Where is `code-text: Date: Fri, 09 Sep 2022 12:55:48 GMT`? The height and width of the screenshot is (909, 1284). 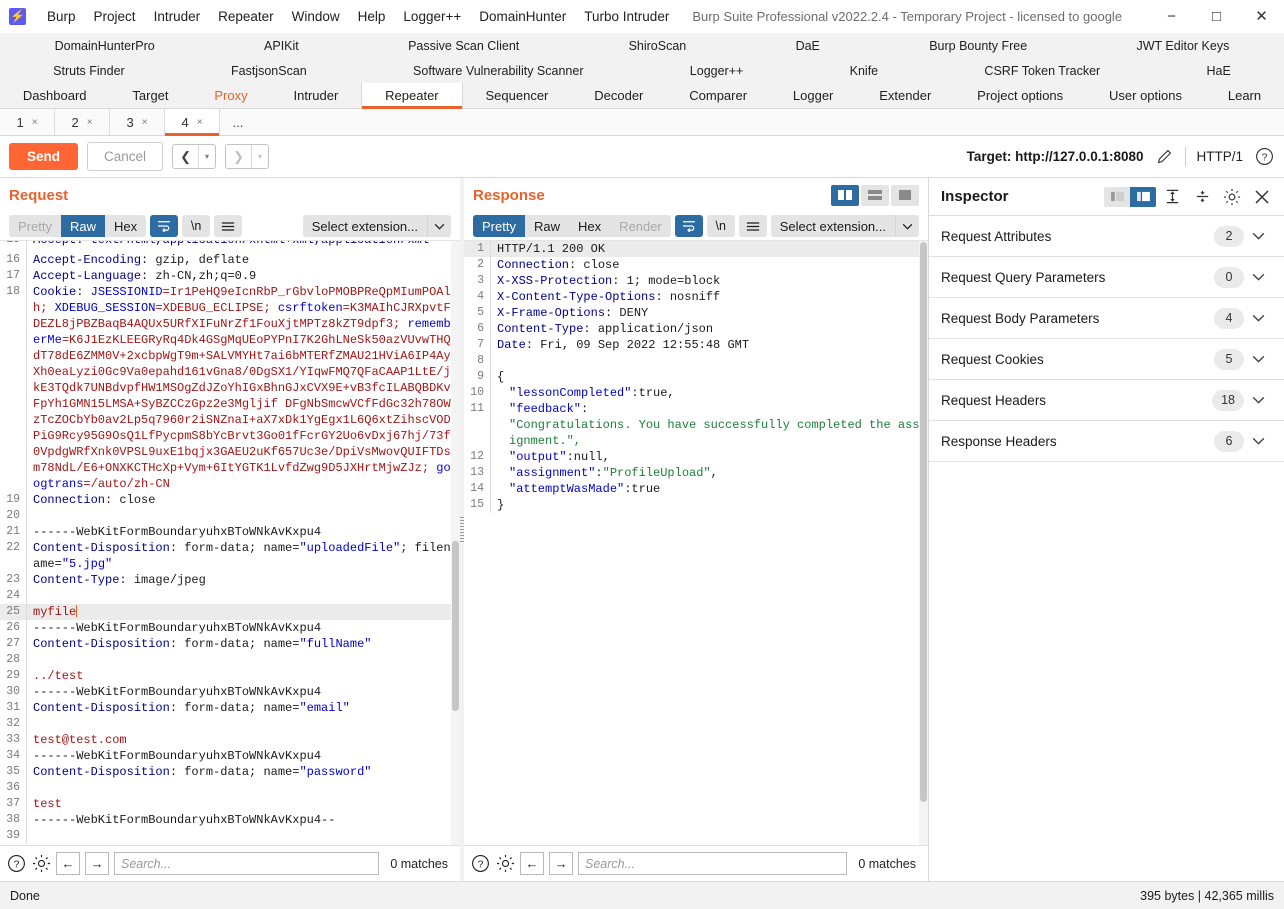 code-text: Date: Fri, 09 Sep 2022 12:55:48 GMT is located at coordinates (712, 345).